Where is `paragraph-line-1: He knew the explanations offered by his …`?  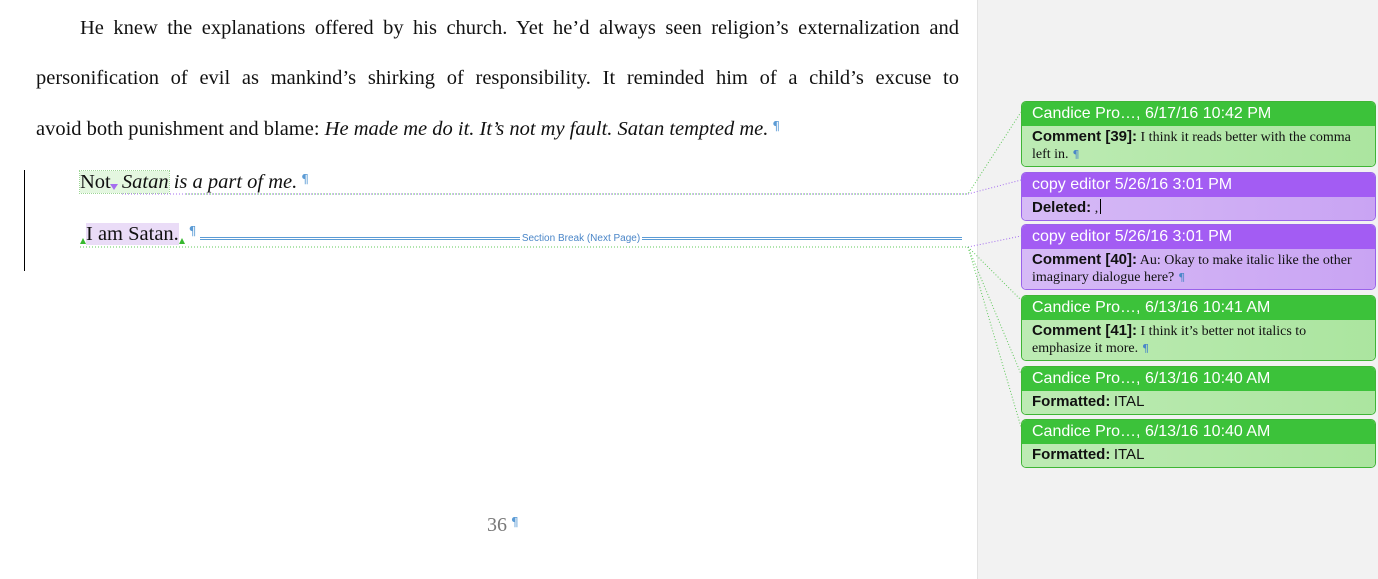
paragraph-line-1: He knew the explanations offered by his … is located at coordinates (497, 28).